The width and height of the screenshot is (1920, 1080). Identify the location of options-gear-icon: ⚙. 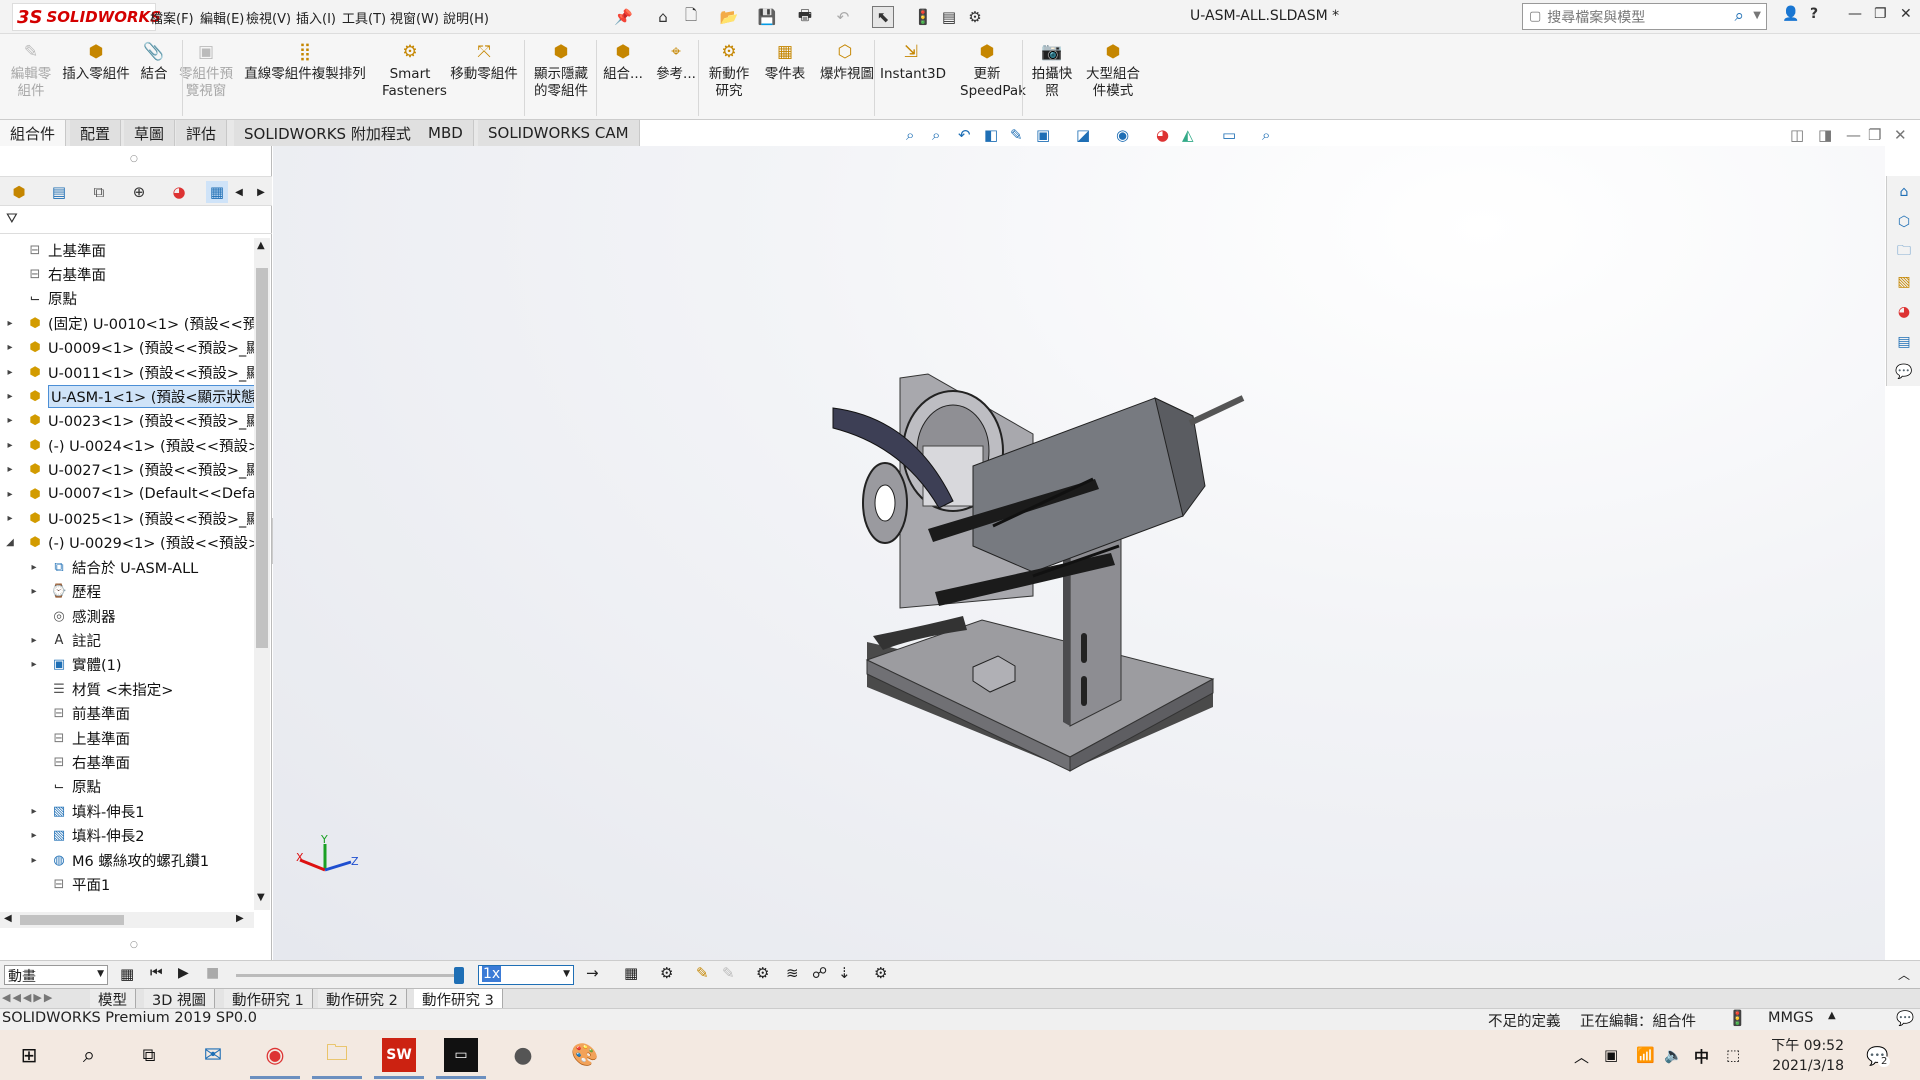
(975, 17).